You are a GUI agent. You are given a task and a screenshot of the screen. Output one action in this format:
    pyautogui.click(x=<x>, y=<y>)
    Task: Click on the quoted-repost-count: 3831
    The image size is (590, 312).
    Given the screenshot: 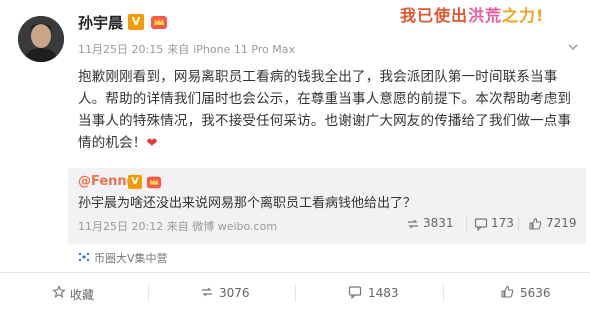 What is the action you would take?
    pyautogui.click(x=438, y=223)
    